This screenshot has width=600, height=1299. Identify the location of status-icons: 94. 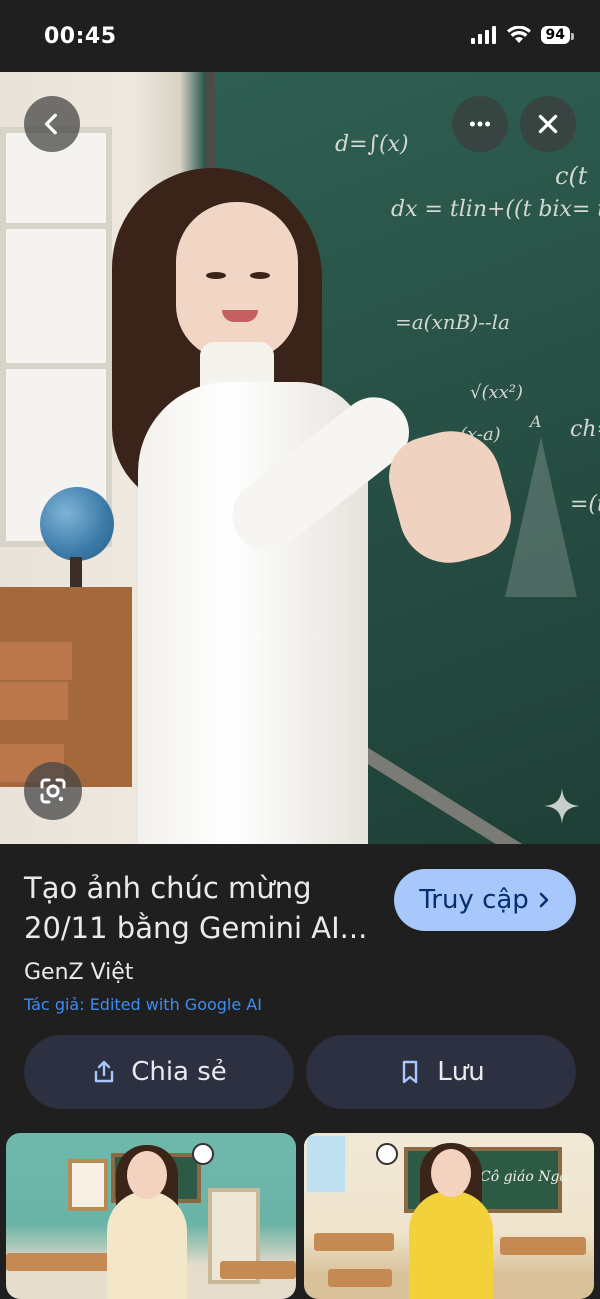
(522, 35).